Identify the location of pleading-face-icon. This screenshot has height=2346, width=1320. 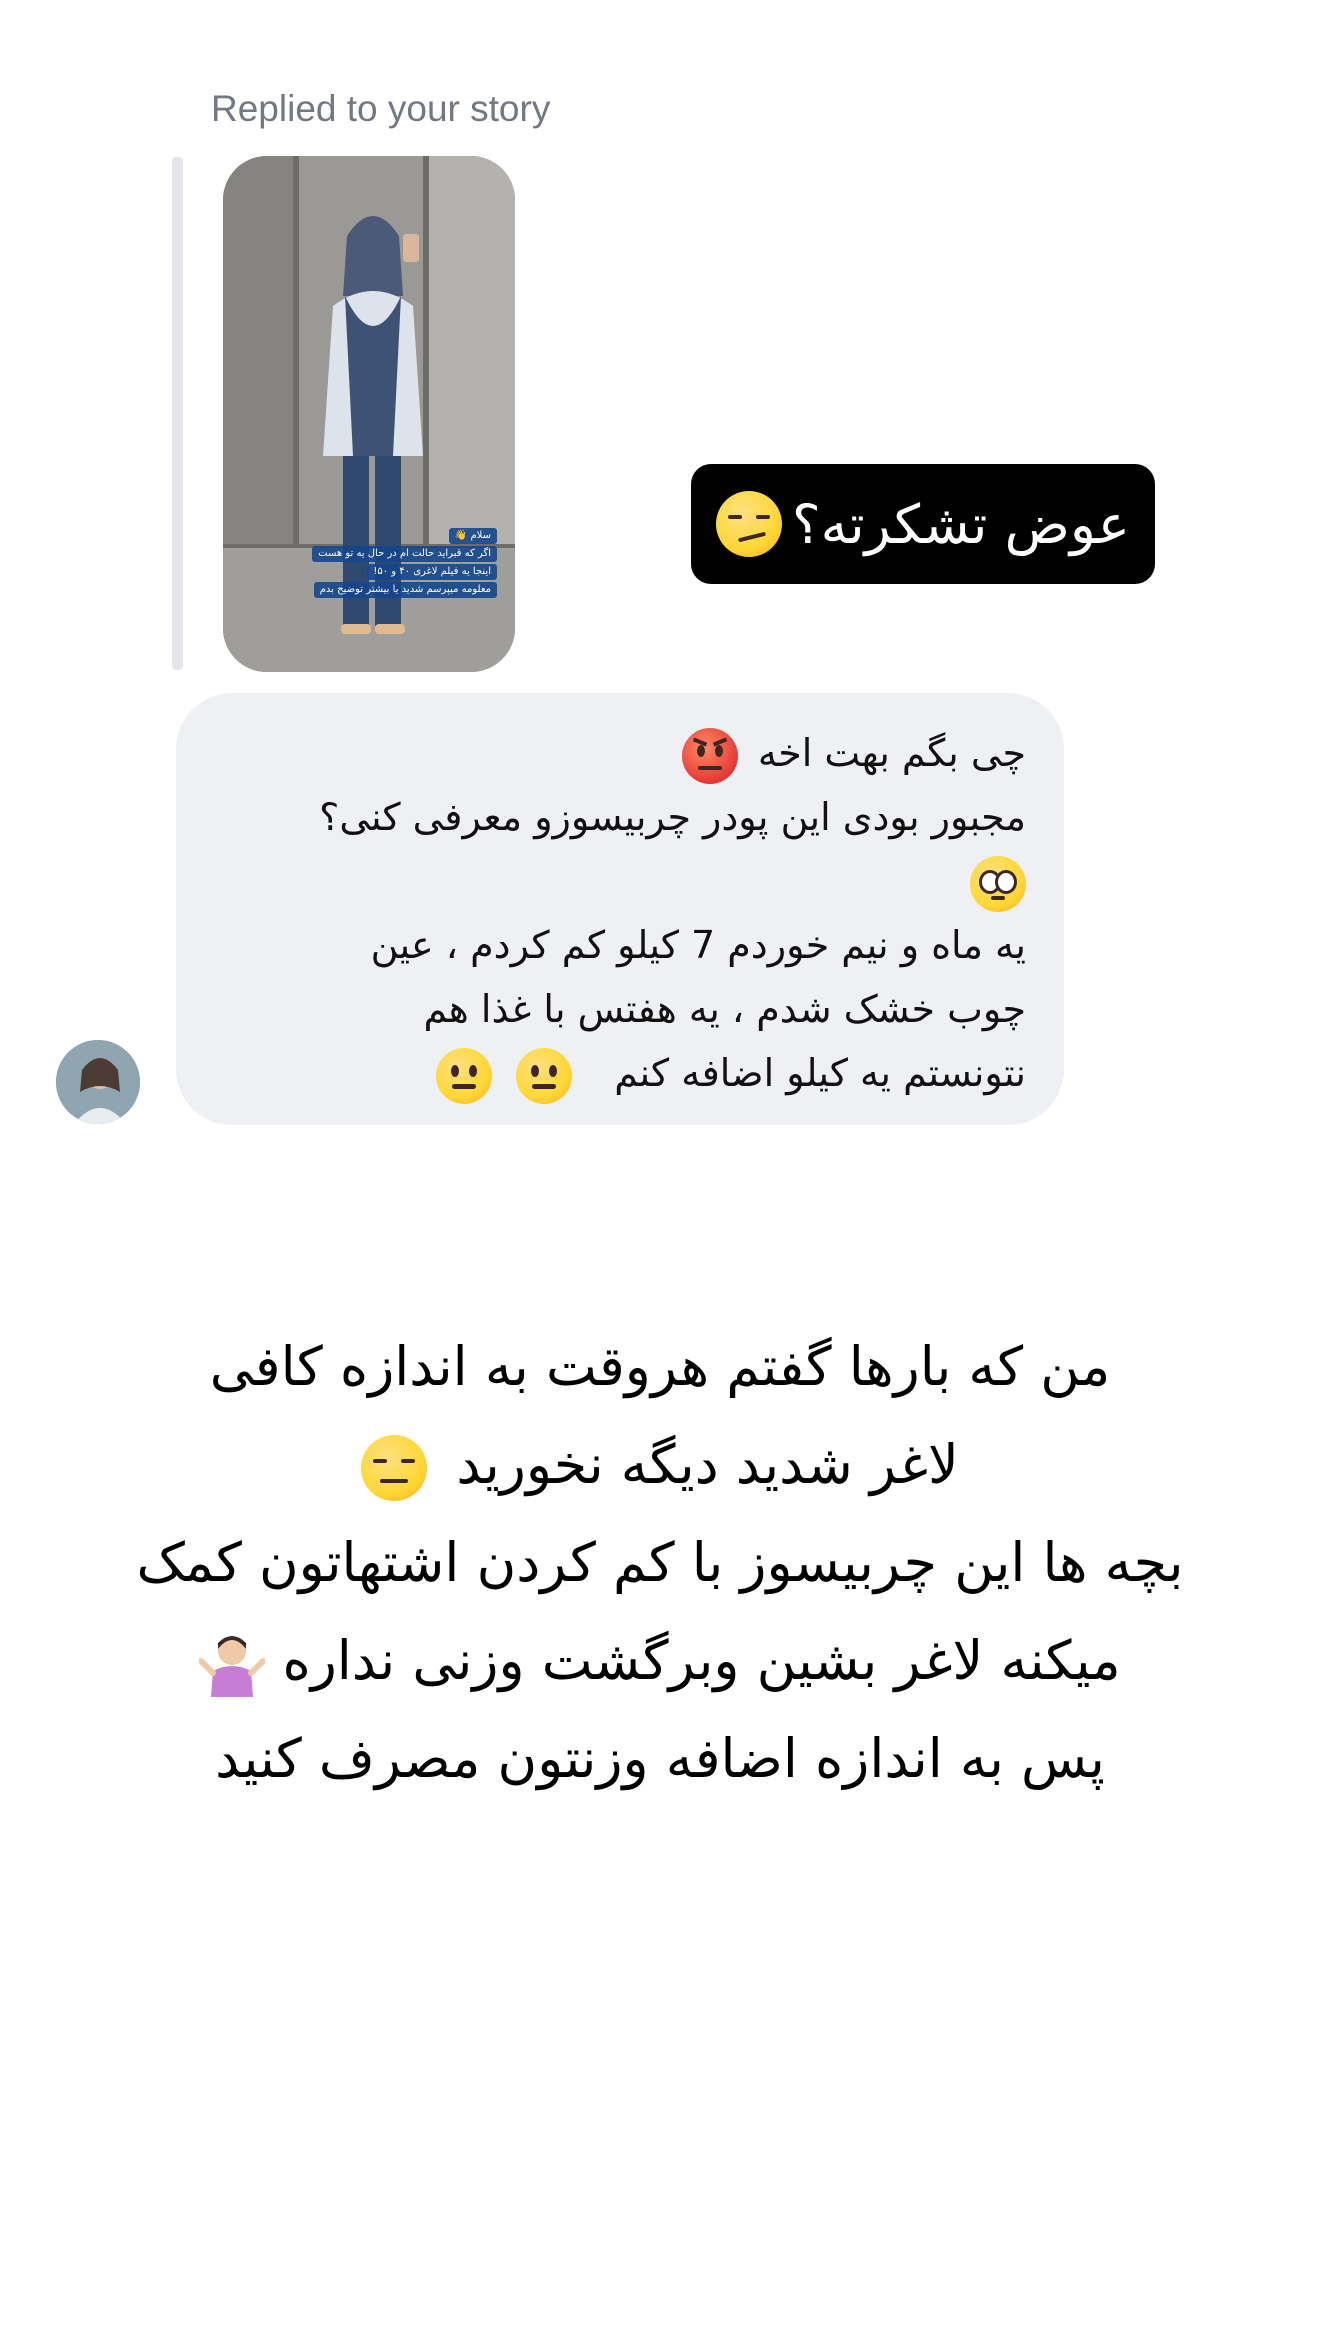
(998, 883).